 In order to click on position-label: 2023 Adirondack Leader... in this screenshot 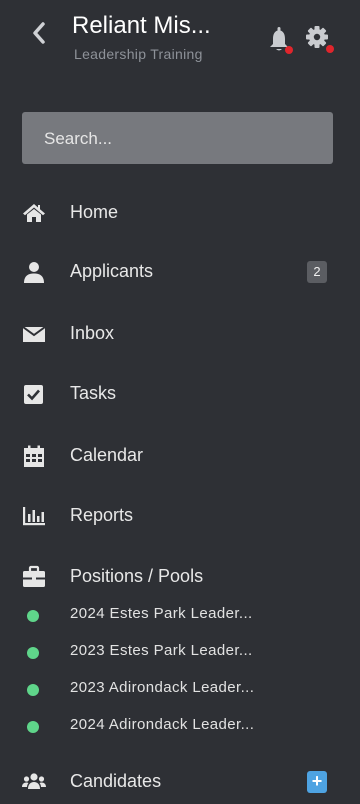, I will do `click(162, 687)`.